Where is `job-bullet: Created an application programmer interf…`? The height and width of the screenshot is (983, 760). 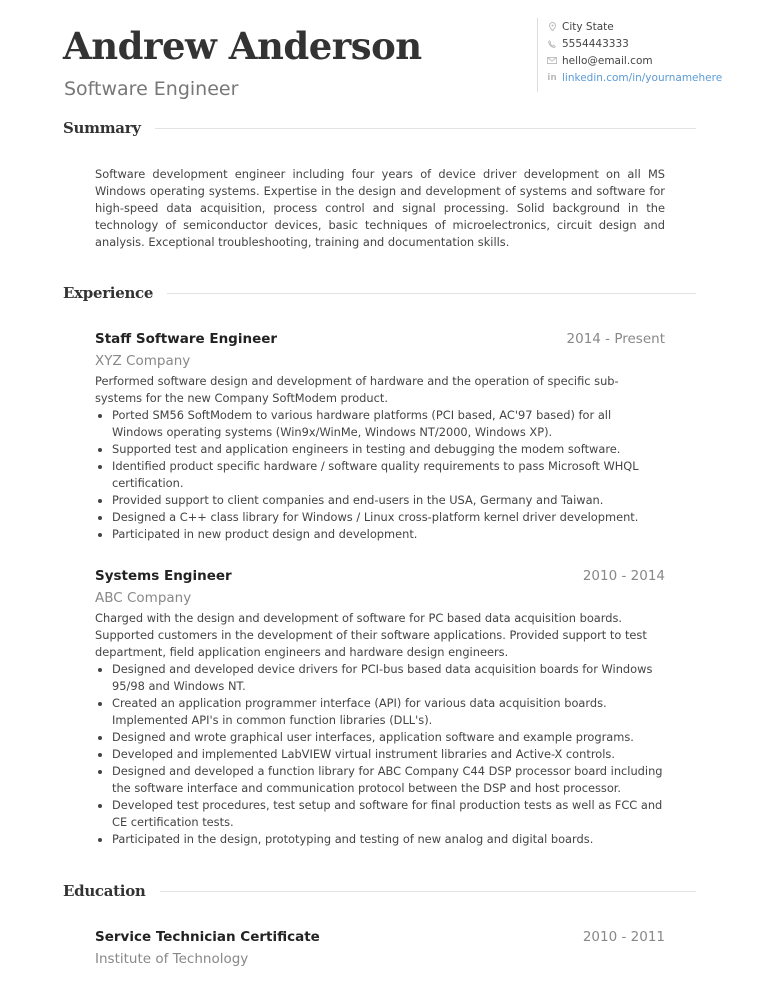 job-bullet: Created an application programmer interf… is located at coordinates (388, 712).